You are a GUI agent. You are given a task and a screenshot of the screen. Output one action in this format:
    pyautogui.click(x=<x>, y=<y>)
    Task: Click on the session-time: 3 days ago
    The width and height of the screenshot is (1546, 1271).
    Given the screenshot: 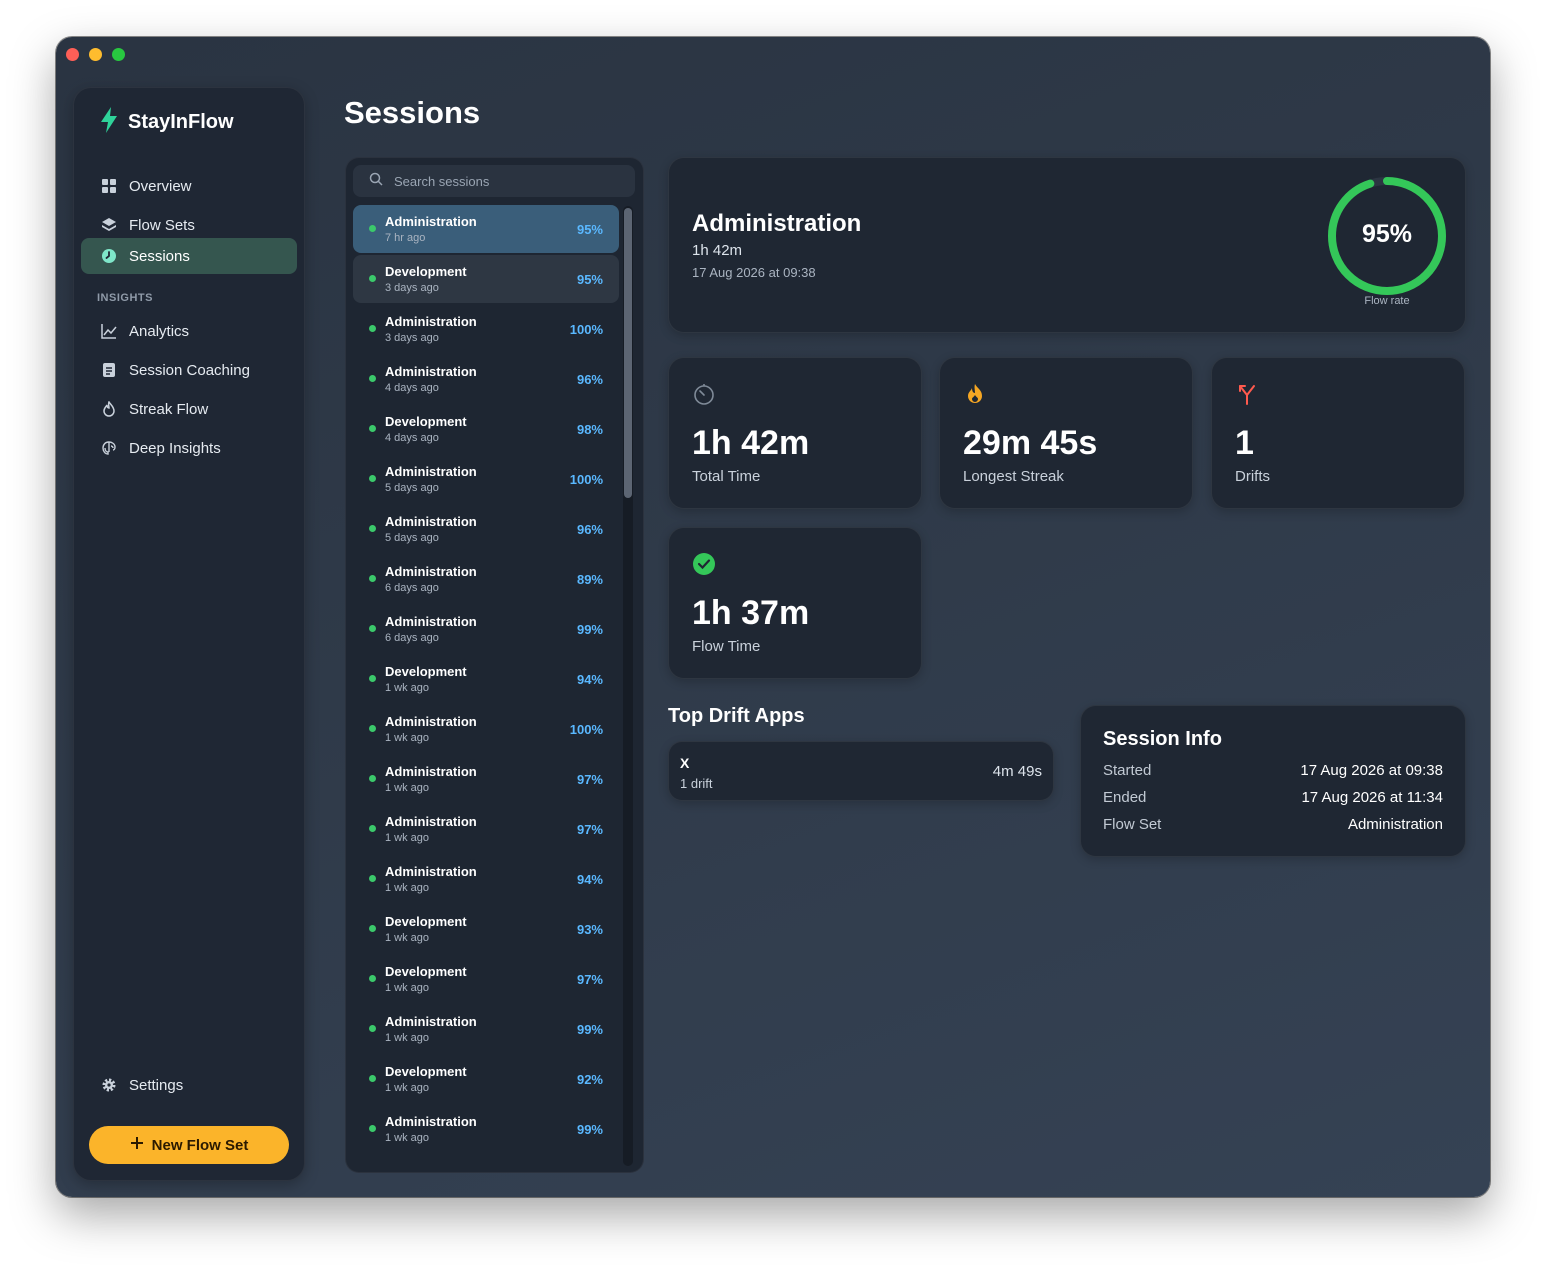 What is the action you would take?
    pyautogui.click(x=412, y=288)
    